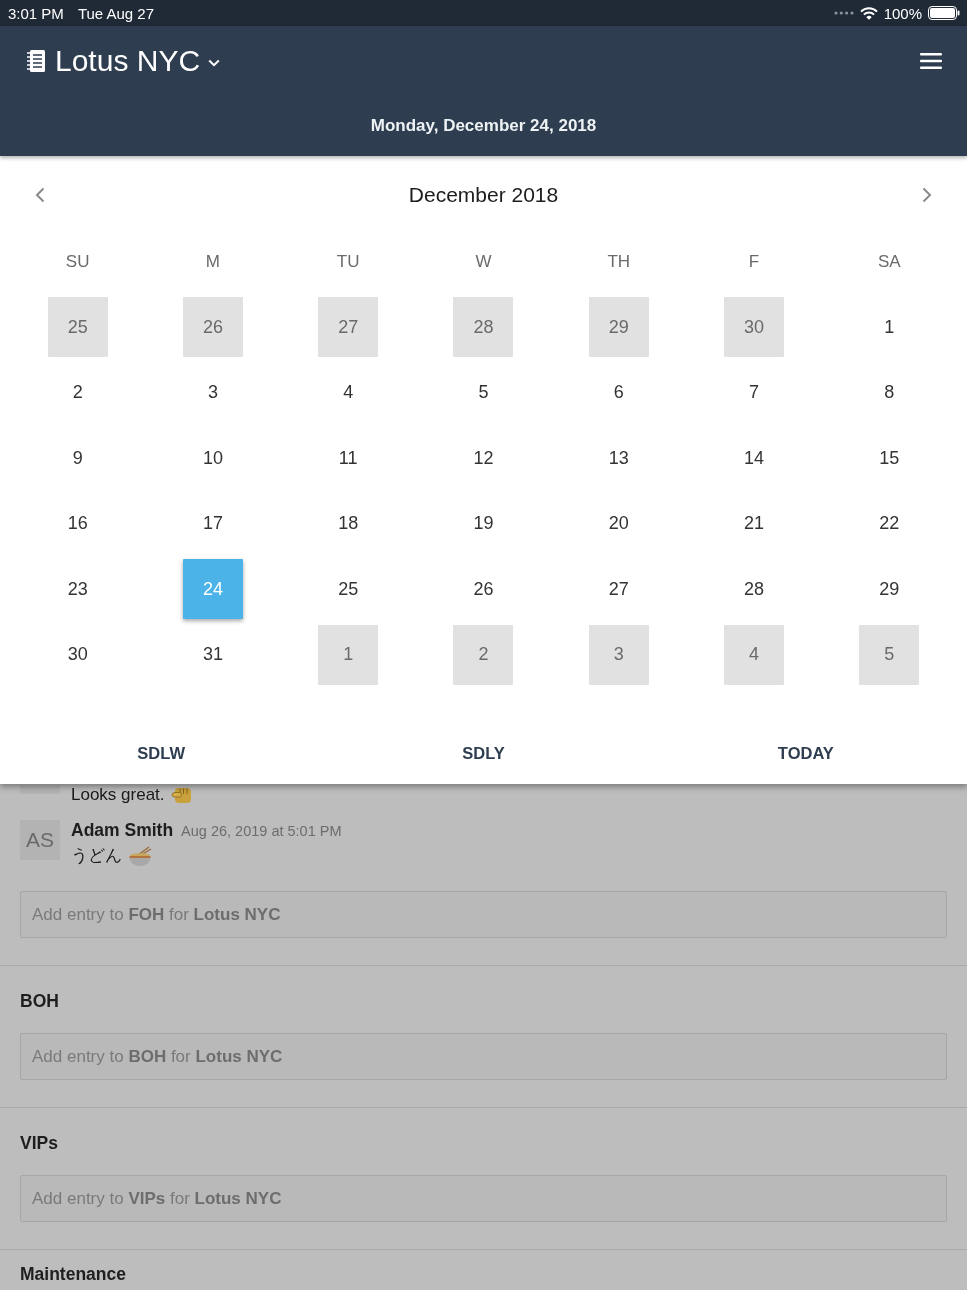  I want to click on selected-date: Monday, December 24, 2018, so click(483, 126).